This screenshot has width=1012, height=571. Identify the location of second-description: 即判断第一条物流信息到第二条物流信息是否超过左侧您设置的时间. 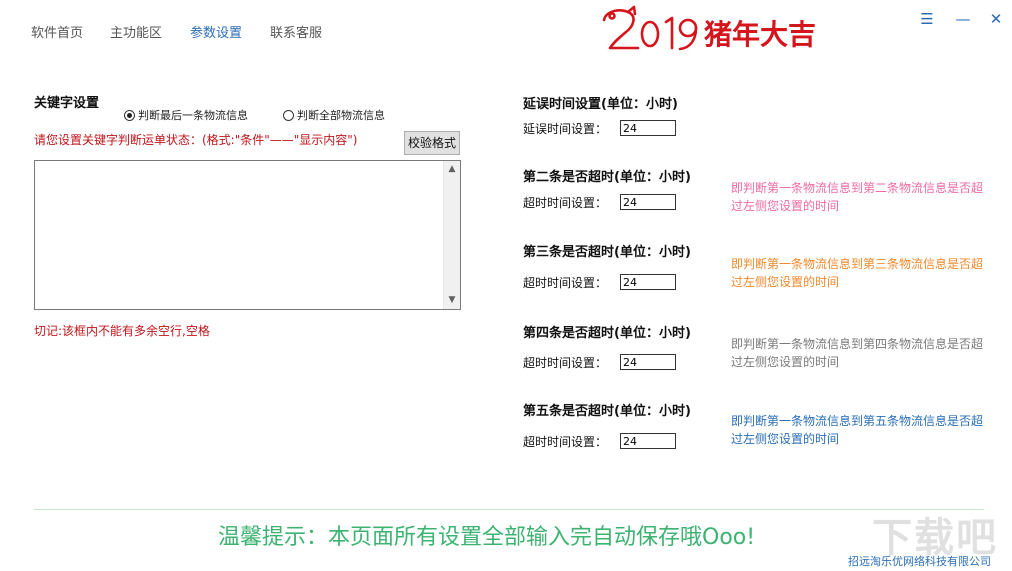
(857, 197).